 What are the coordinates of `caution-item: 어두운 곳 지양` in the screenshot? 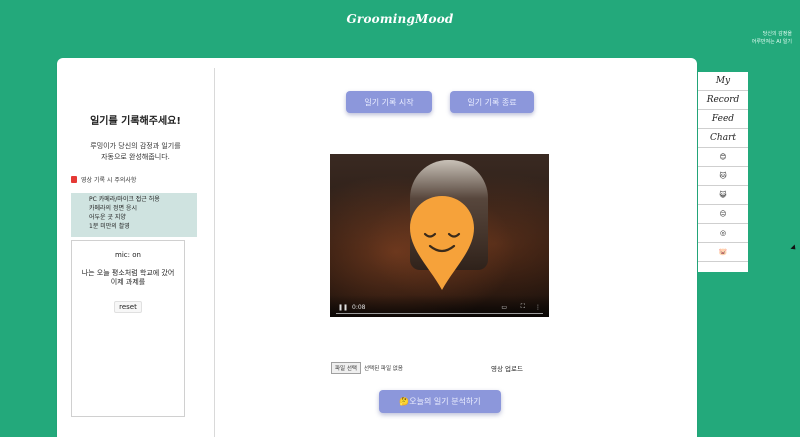 It's located at (107, 217).